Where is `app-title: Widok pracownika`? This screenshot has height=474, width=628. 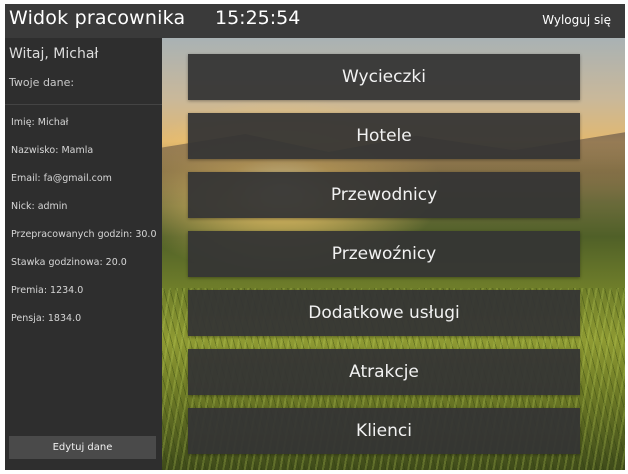 app-title: Widok pracownika is located at coordinates (97, 18).